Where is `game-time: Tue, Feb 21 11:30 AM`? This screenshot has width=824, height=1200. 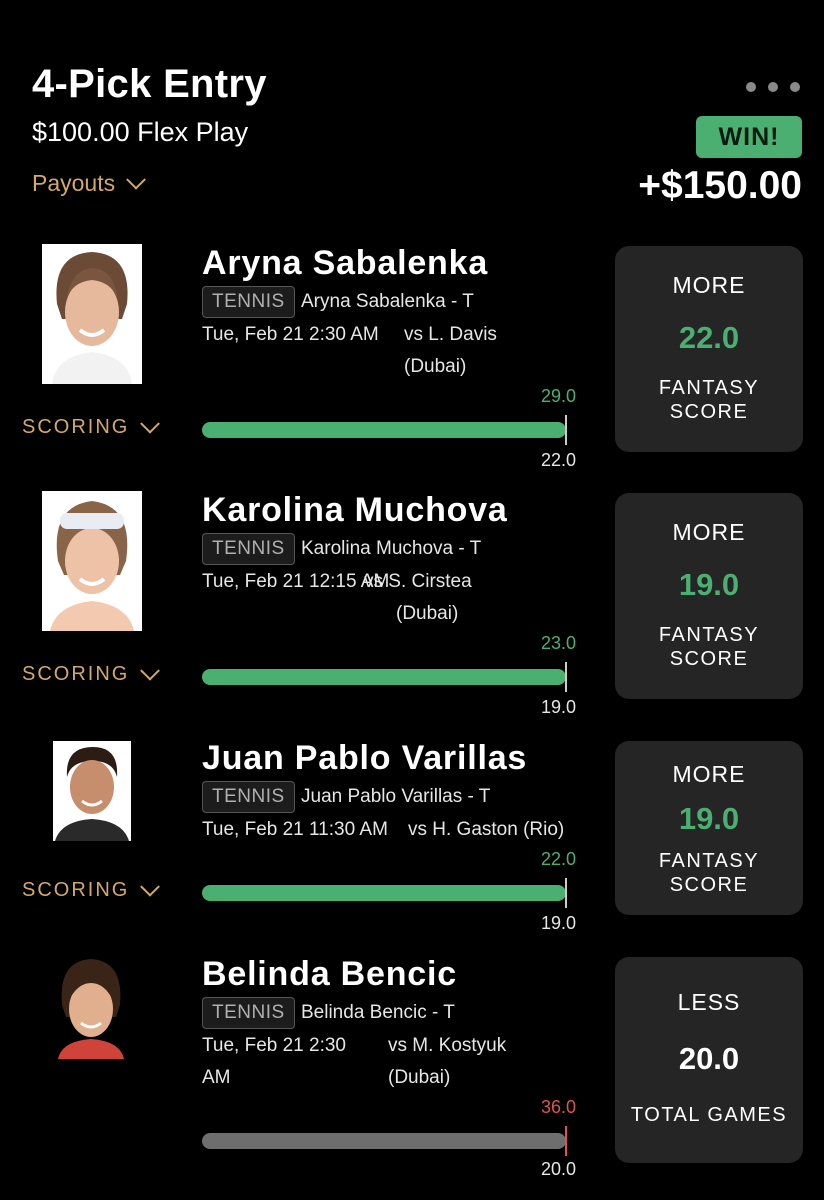
game-time: Tue, Feb 21 11:30 AM is located at coordinates (295, 829).